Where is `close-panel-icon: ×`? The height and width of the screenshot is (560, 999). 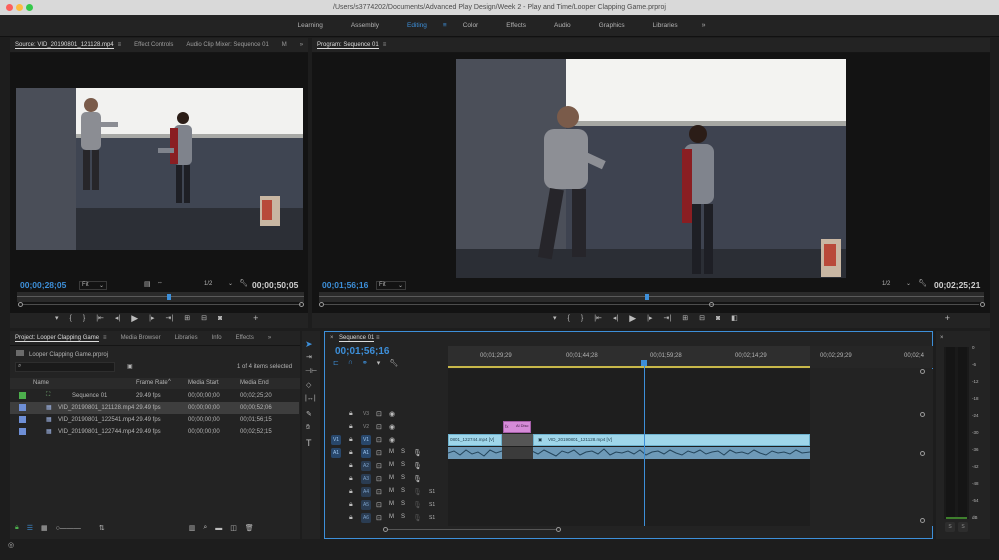 close-panel-icon: × is located at coordinates (942, 338).